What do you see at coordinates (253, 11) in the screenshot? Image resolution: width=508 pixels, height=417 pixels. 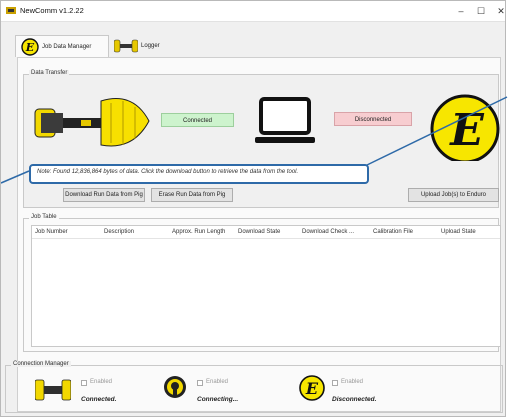 I see `title-bar: NewComm v1.2.22 – ☐ ✕` at bounding box center [253, 11].